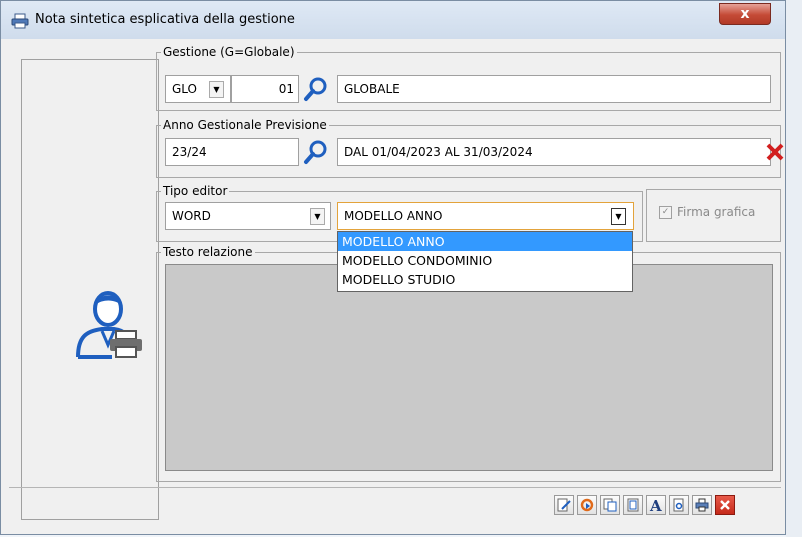 This screenshot has width=802, height=537. I want to click on firma-group: ✓ Firma grafica, so click(713, 215).